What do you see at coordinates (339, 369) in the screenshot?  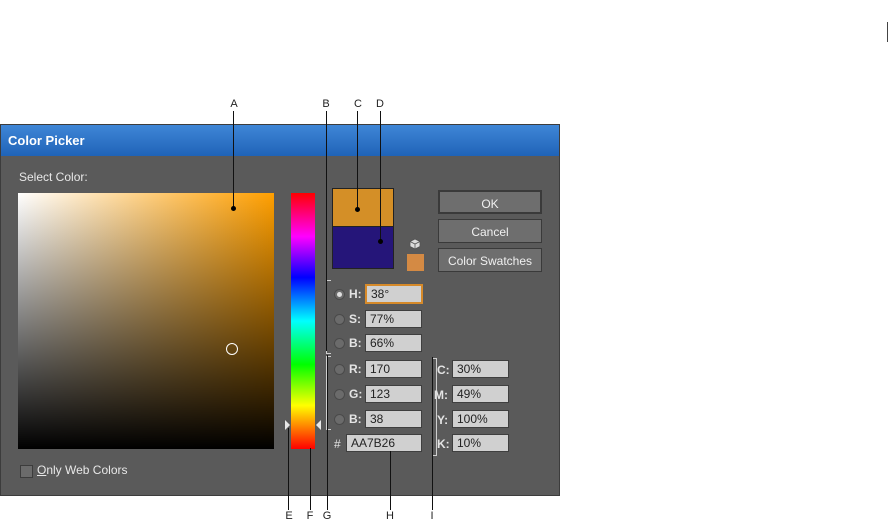 I see `red-radio` at bounding box center [339, 369].